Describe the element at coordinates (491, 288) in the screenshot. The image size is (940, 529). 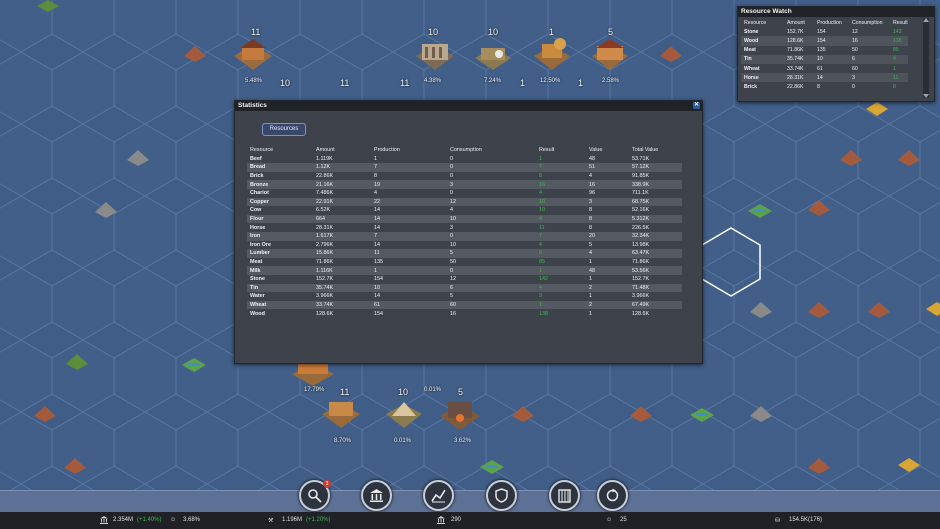
I see `table-cell: 6` at that location.